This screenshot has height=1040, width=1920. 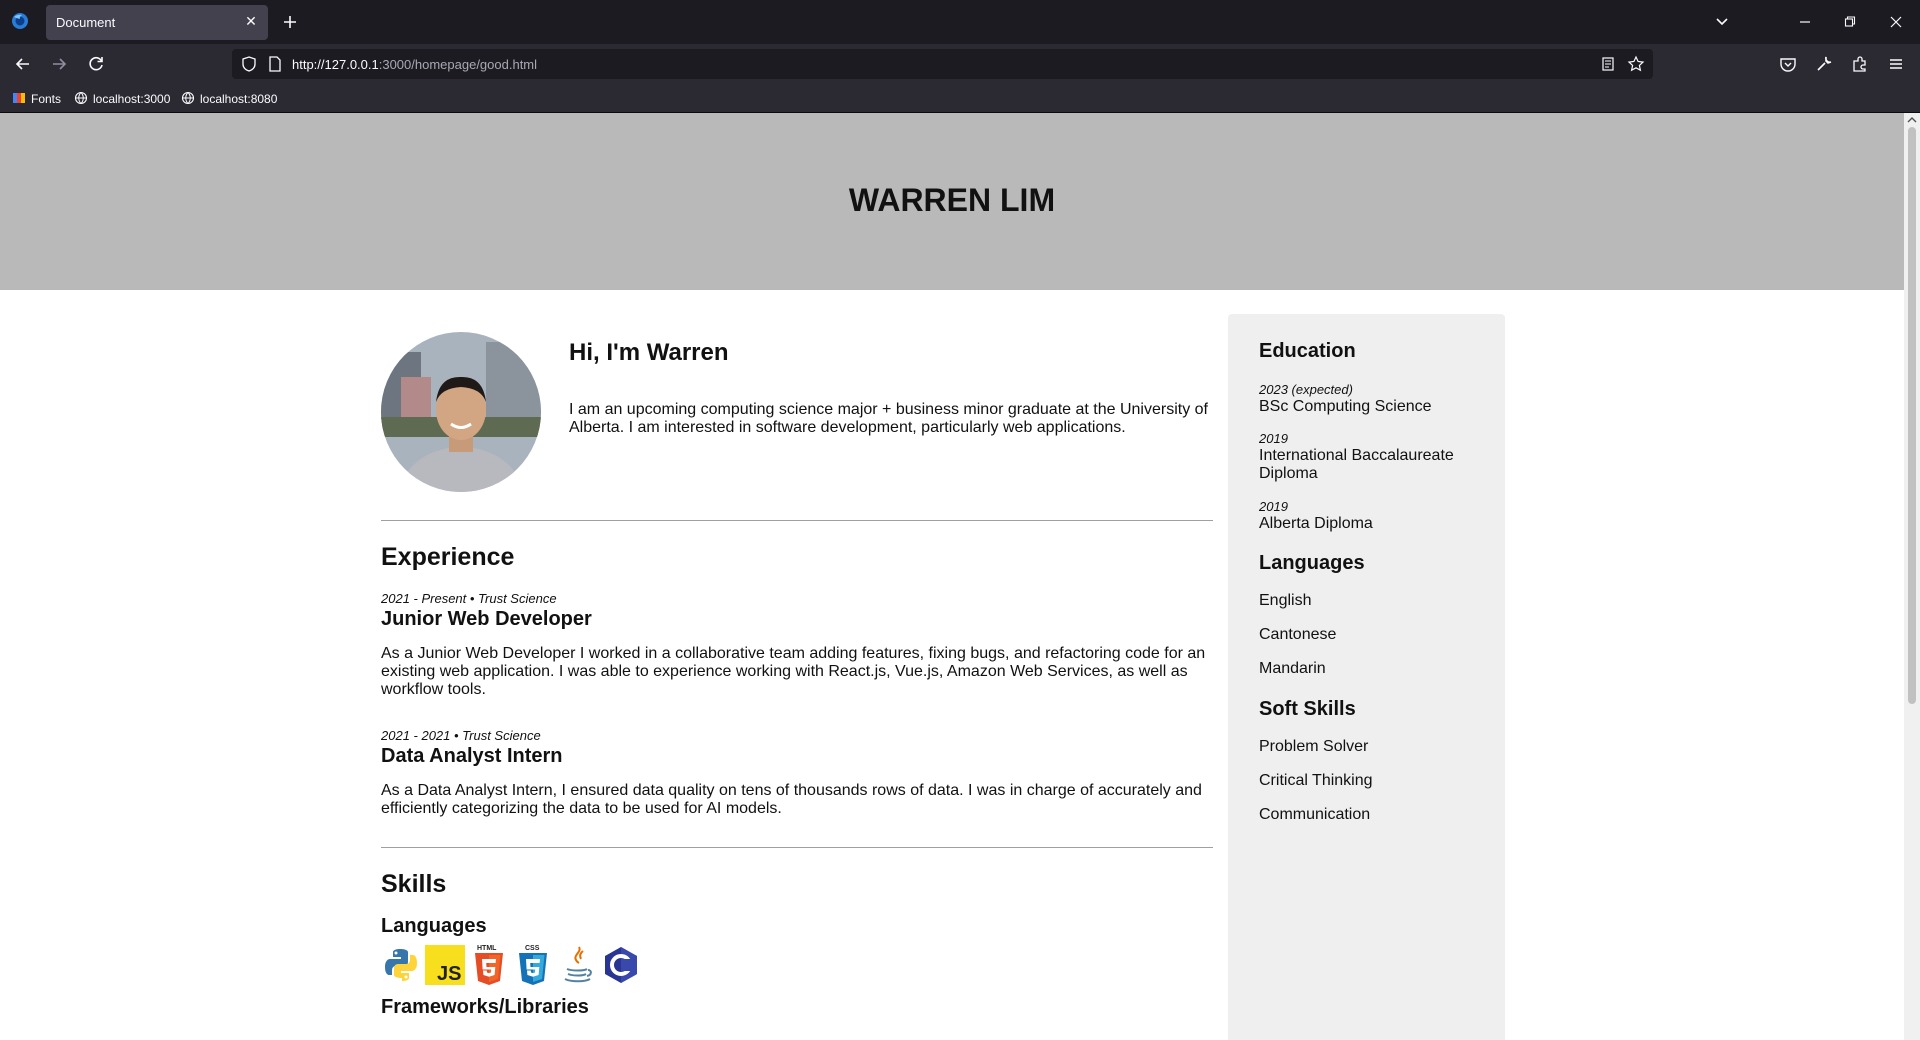 What do you see at coordinates (532, 948) in the screenshot?
I see `svg-text: CSS` at bounding box center [532, 948].